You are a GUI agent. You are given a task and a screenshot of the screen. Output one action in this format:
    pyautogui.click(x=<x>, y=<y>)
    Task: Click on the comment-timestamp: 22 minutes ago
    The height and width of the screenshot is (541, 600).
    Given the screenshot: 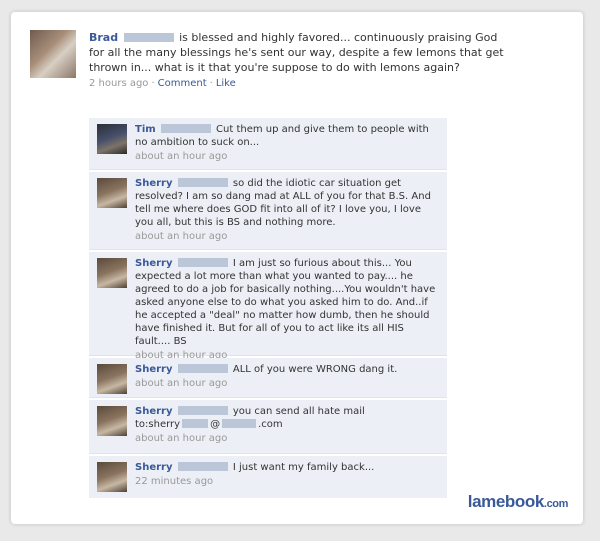 What is the action you would take?
    pyautogui.click(x=174, y=481)
    